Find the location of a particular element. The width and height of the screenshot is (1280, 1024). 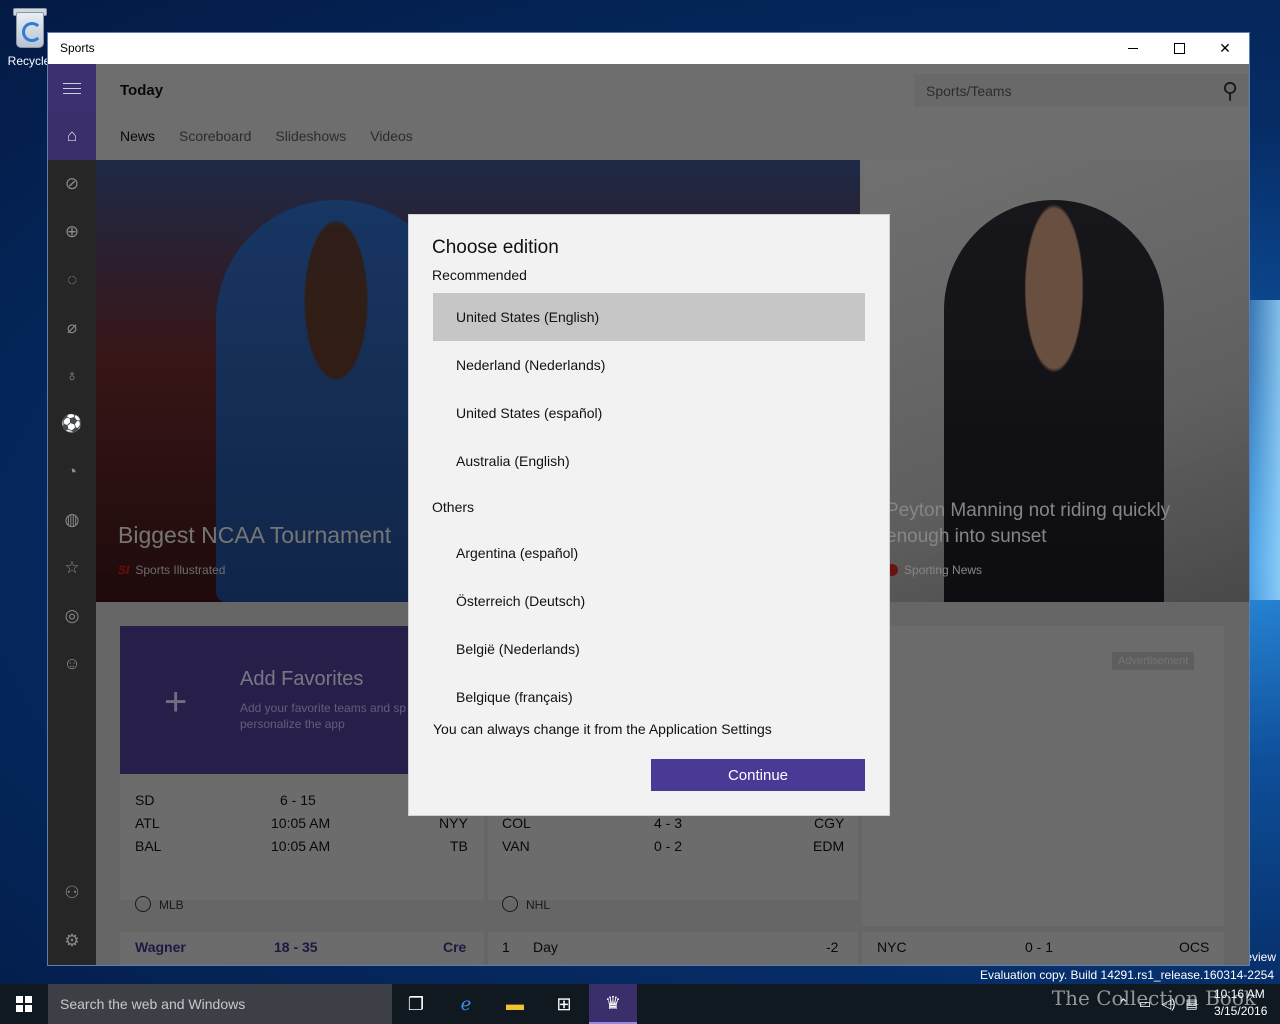

edge-browser-icon: ℯ is located at coordinates (466, 1003).